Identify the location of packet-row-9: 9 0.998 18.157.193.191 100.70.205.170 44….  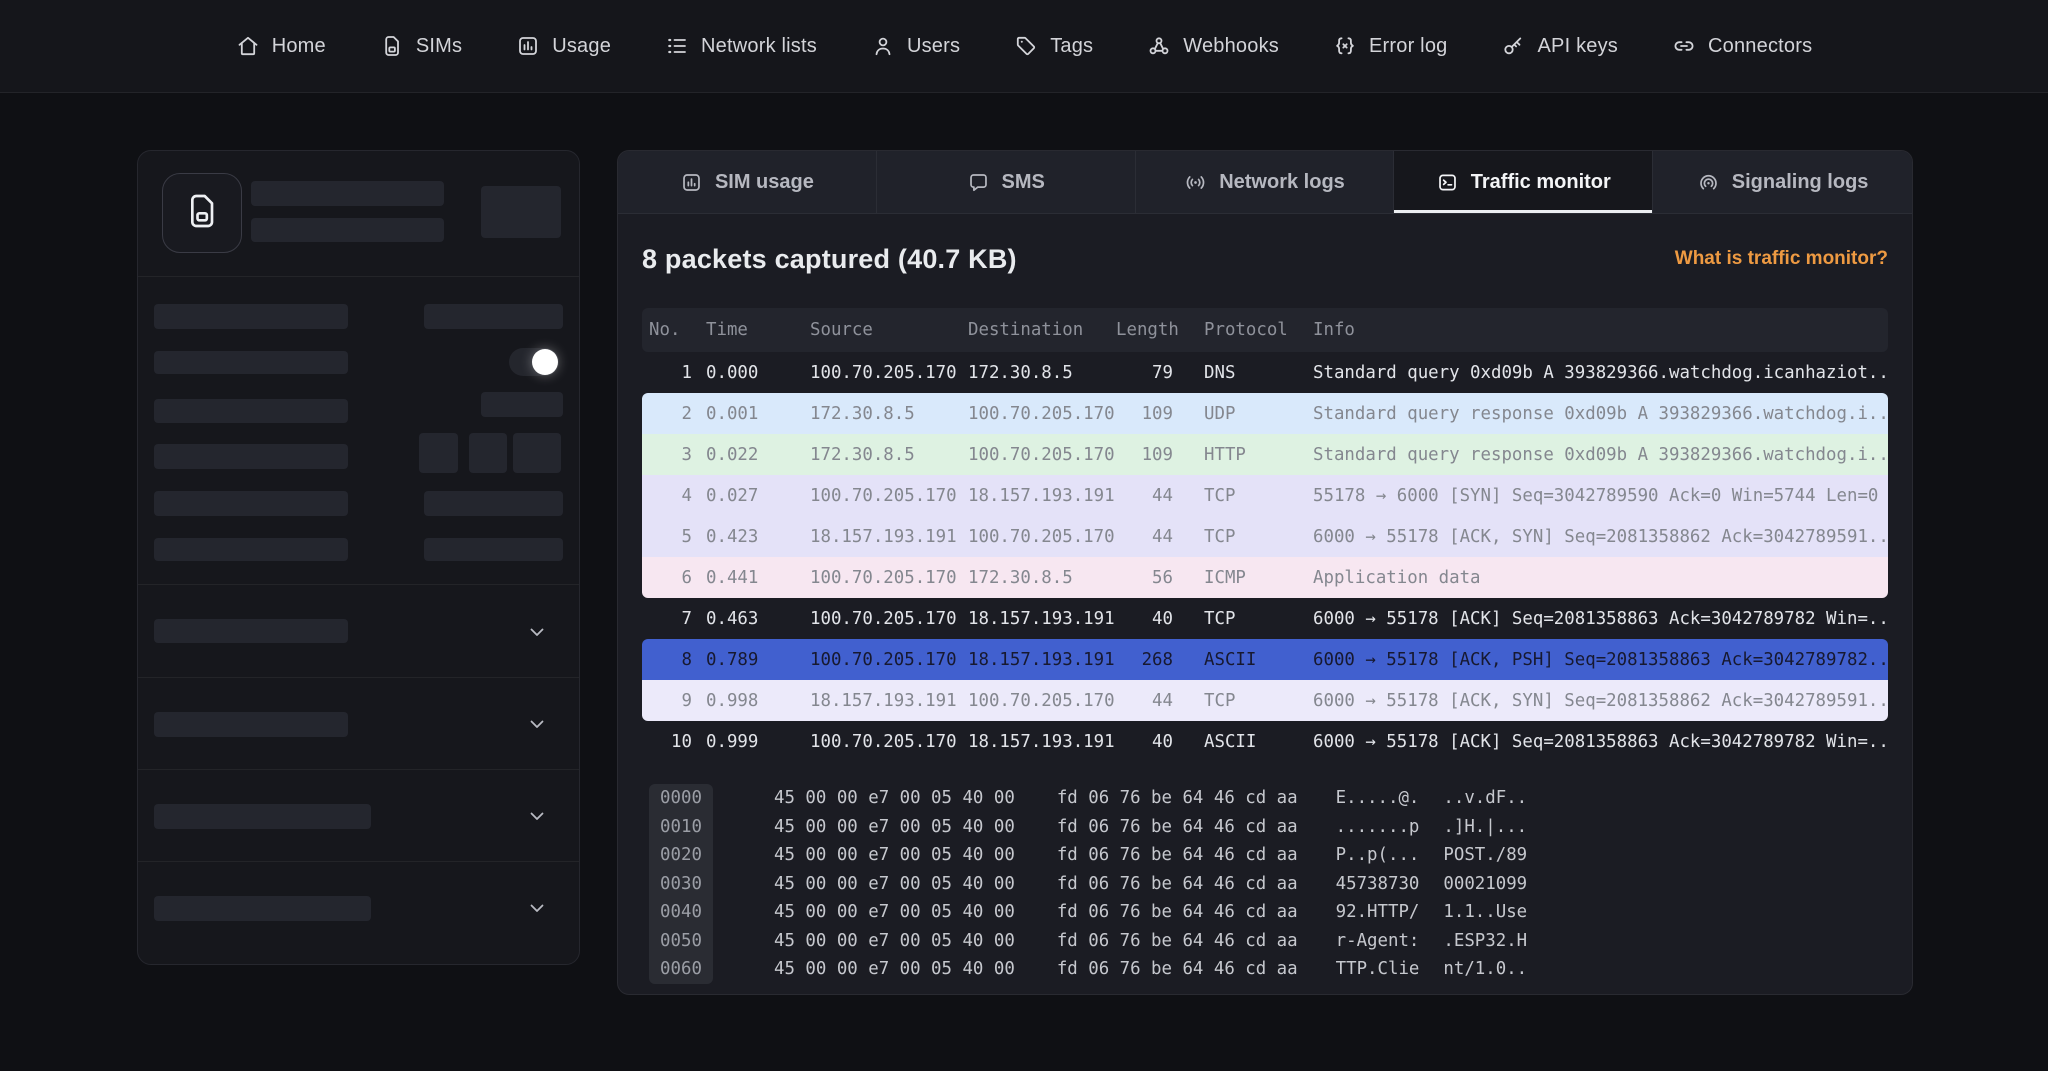
(1265, 700).